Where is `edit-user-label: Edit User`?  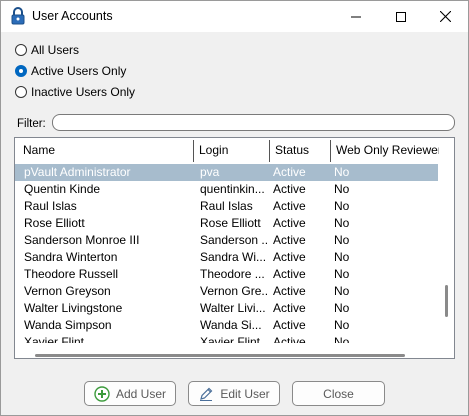
edit-user-label: Edit User is located at coordinates (245, 393).